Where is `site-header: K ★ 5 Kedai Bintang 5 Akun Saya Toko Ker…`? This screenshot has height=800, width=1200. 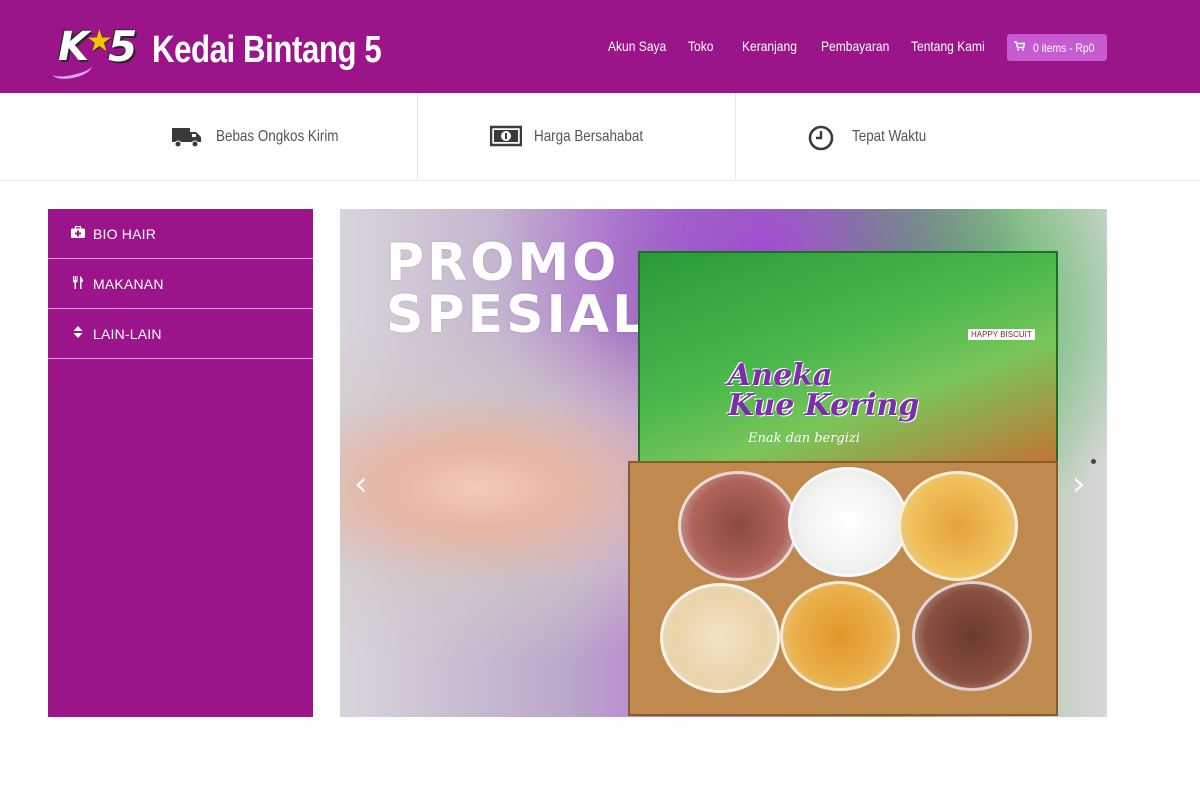
site-header: K ★ 5 Kedai Bintang 5 Akun Saya Toko Ker… is located at coordinates (600, 46).